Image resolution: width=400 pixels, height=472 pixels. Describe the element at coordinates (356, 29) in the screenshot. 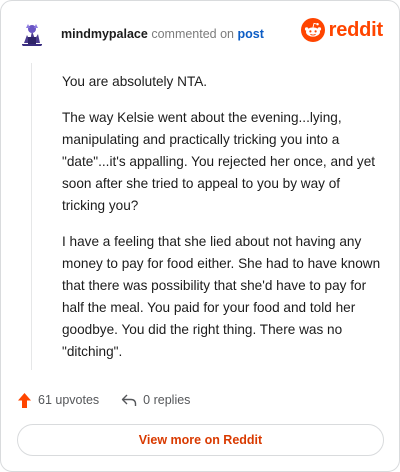

I see `reddit-wordmark: reddit` at that location.